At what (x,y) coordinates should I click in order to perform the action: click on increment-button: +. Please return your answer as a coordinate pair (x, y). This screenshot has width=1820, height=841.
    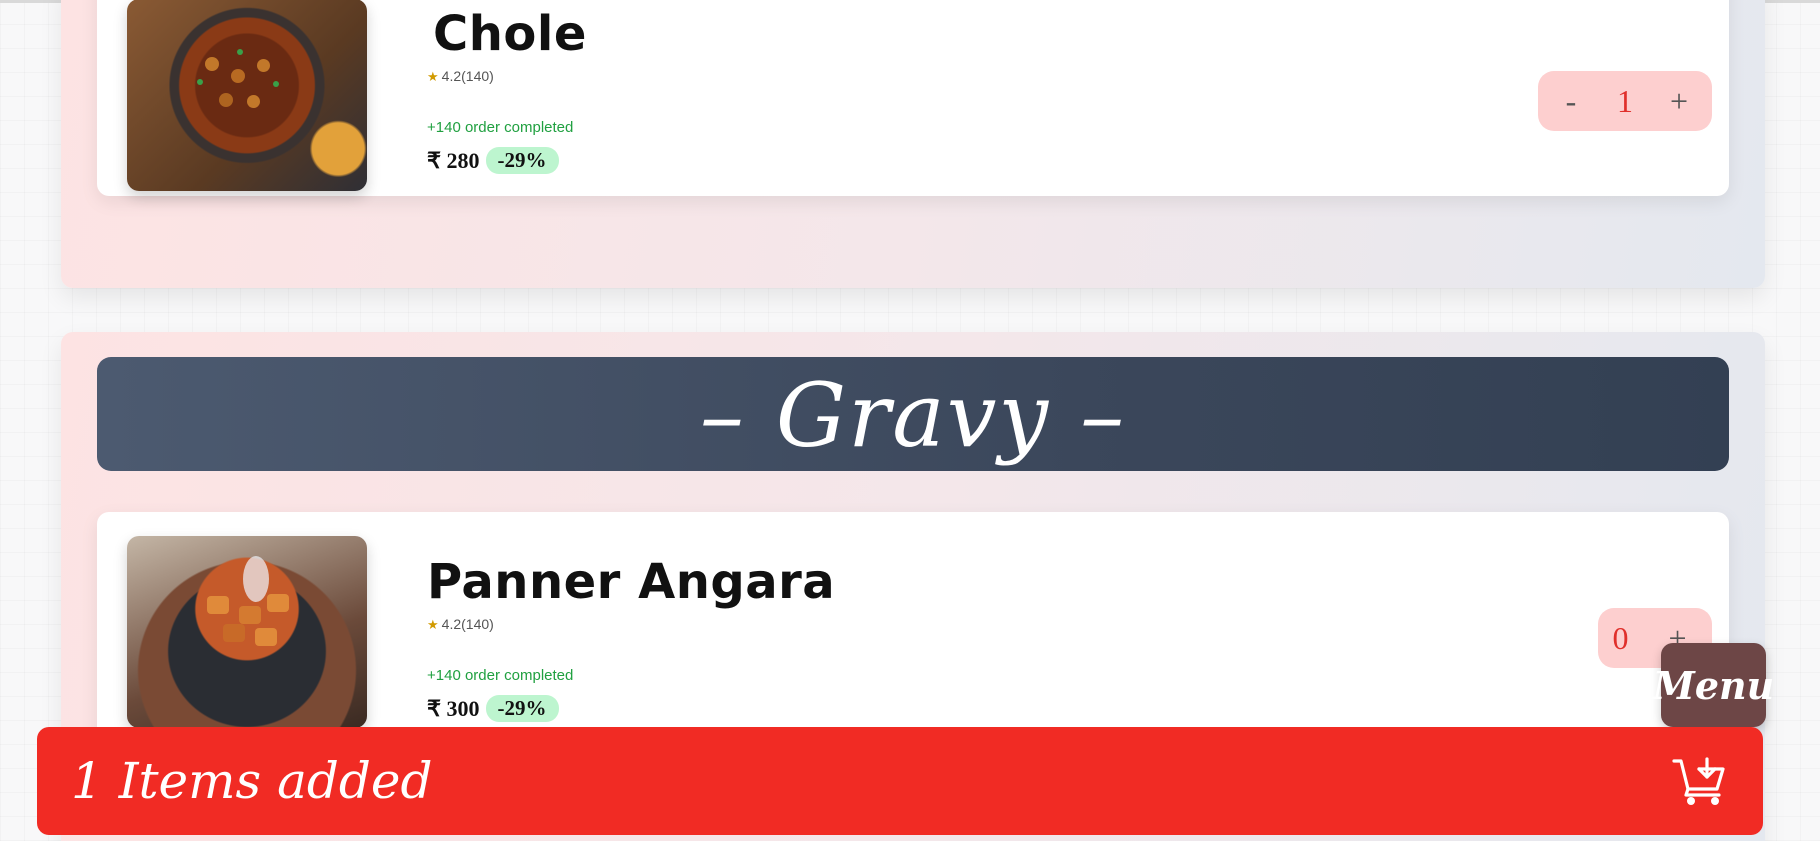
    Looking at the image, I should click on (1679, 101).